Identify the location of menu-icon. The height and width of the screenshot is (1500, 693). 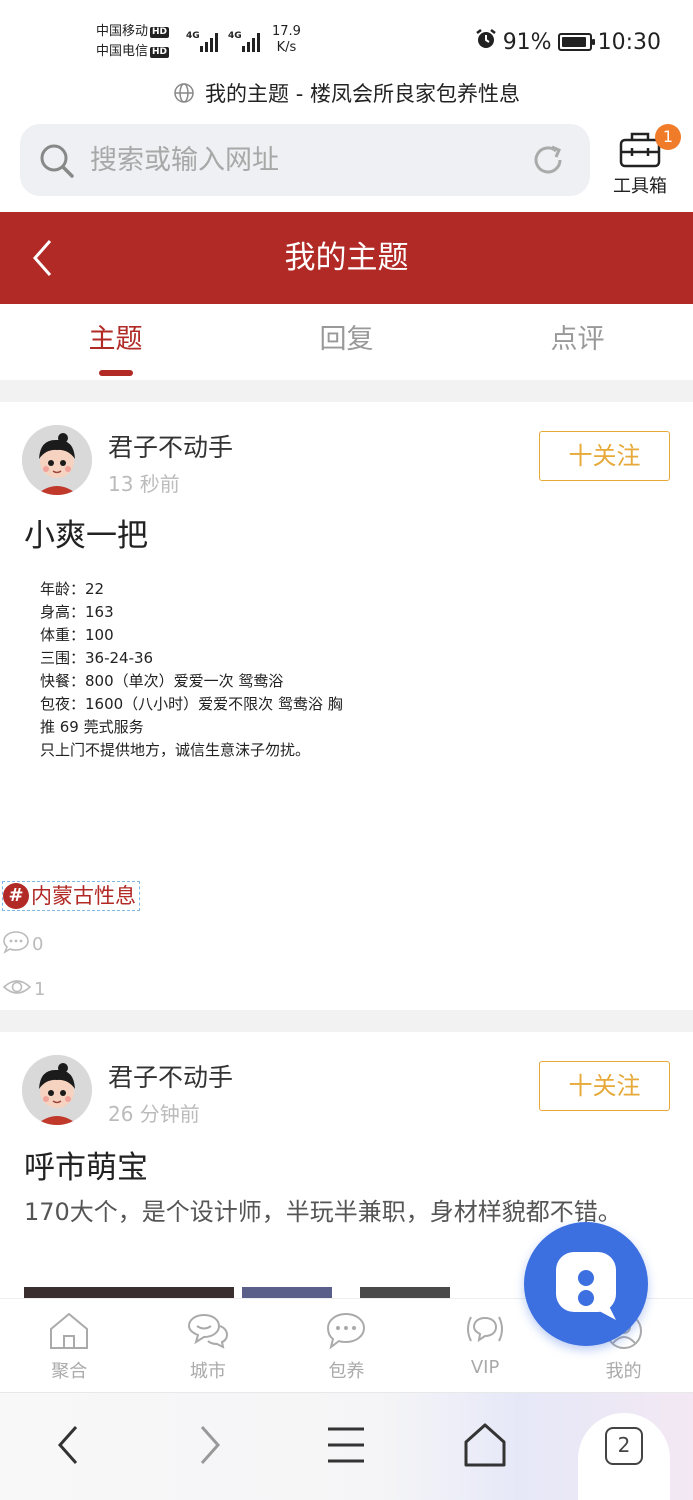
(346, 1445).